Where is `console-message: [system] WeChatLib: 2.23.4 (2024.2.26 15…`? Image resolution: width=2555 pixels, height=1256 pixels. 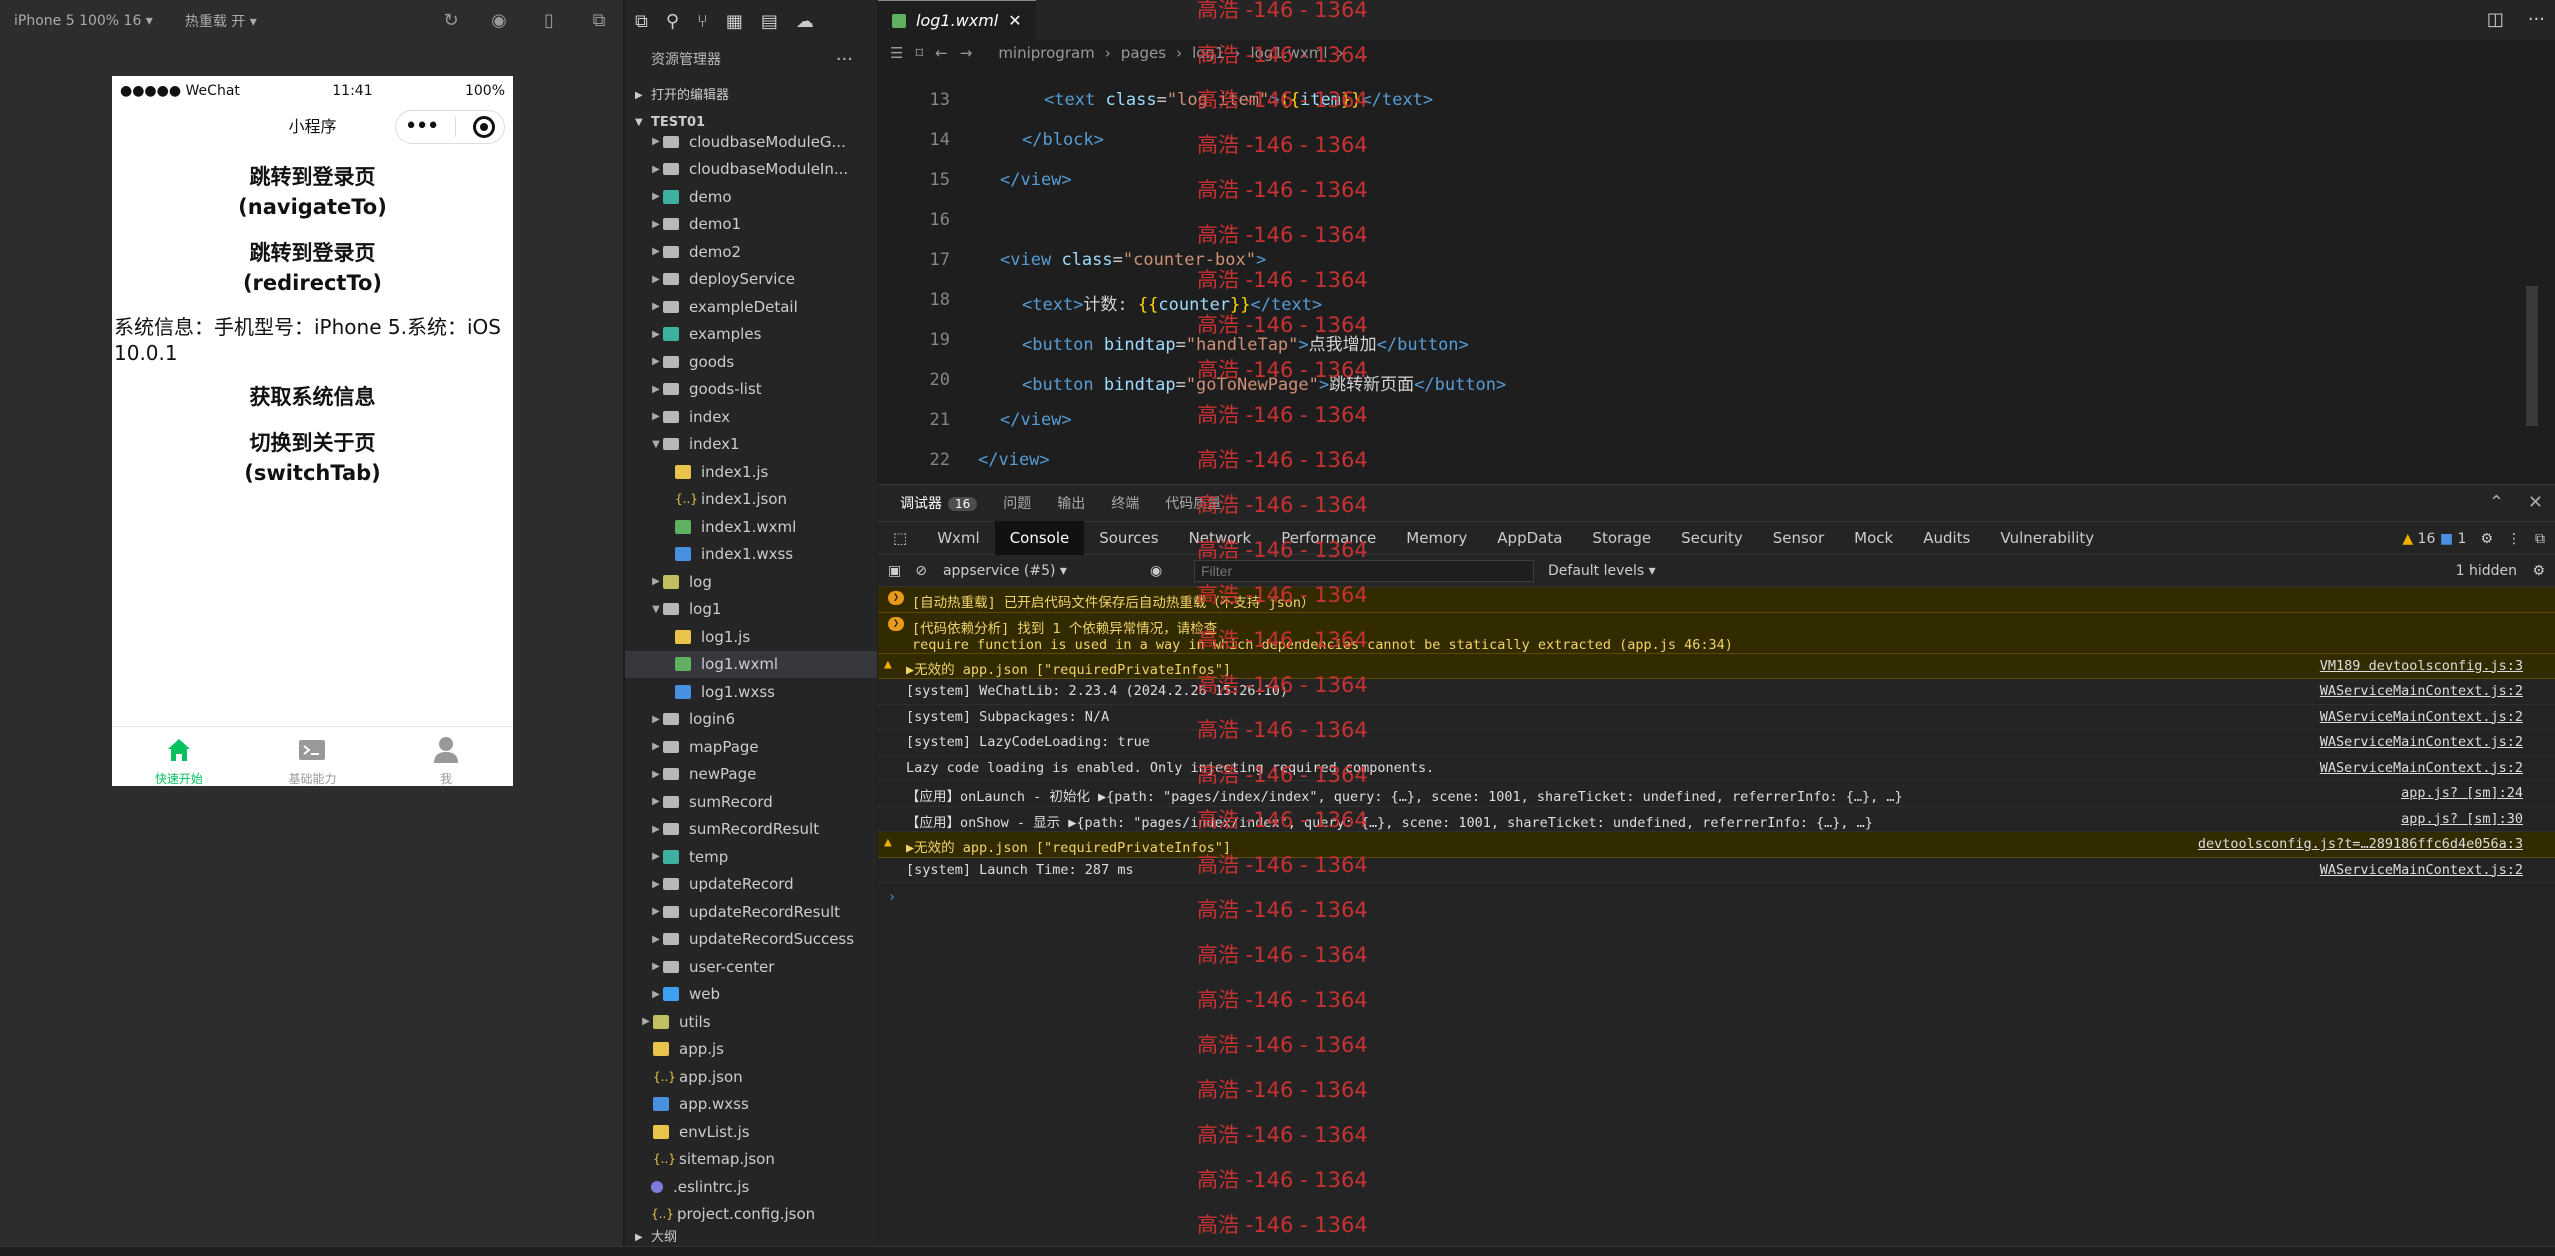 console-message: [system] WeChatLib: 2.23.4 (2024.2.26 15… is located at coordinates (1716, 692).